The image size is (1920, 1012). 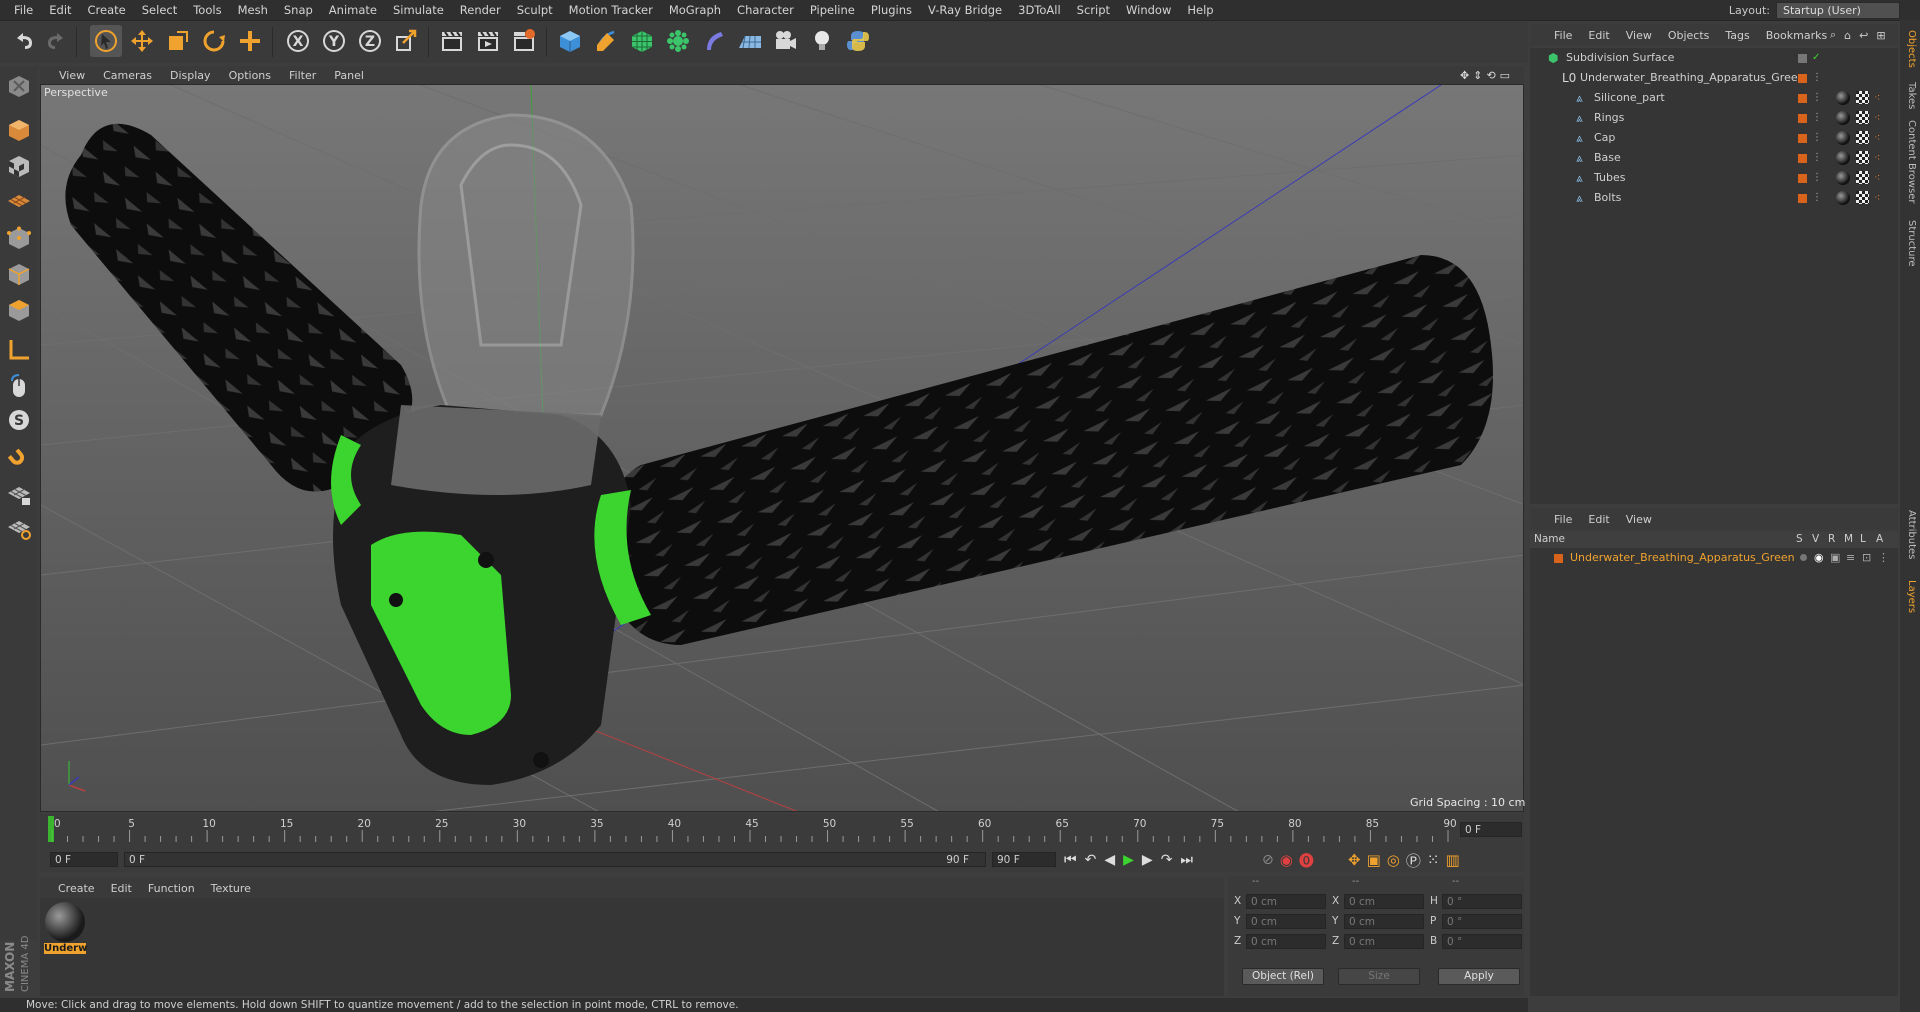 I want to click on object-menu-tags: Tags, so click(x=1737, y=35).